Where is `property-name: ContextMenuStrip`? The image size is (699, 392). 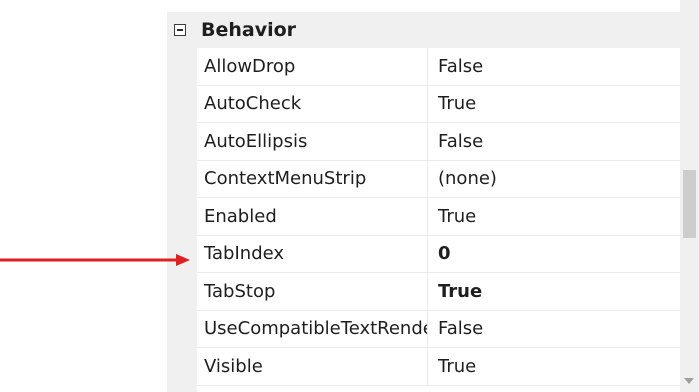 property-name: ContextMenuStrip is located at coordinates (312, 178).